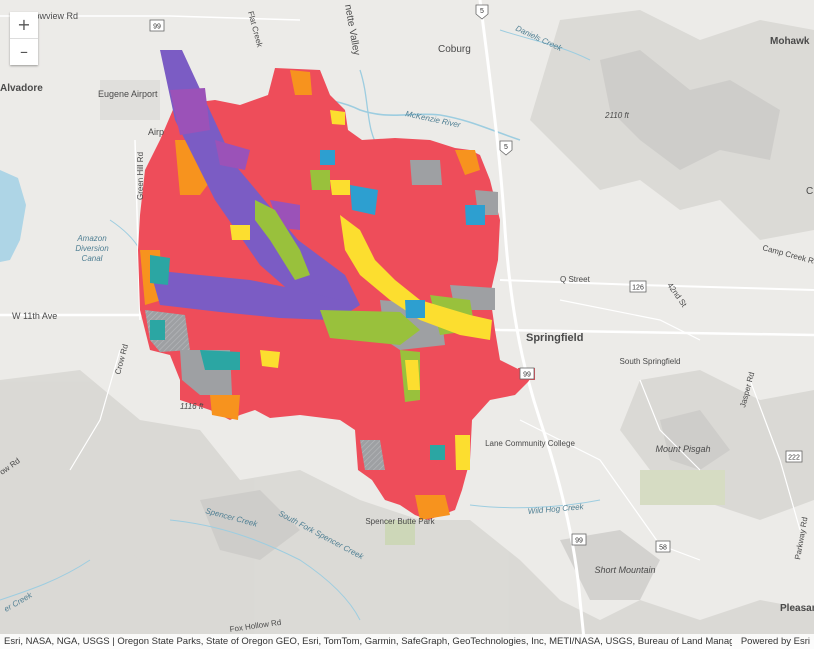  Describe the element at coordinates (140, 176) in the screenshot. I see `label-green-hill: Green Hill Rd` at that location.